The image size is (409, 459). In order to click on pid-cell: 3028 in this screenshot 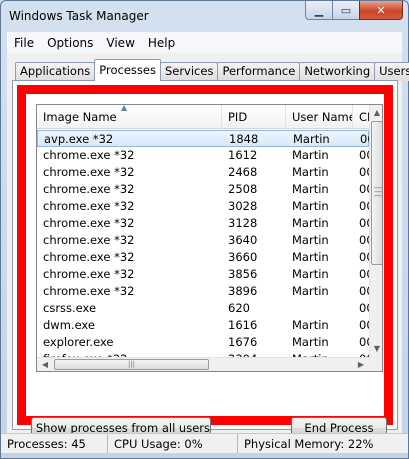, I will do `click(243, 206)`.